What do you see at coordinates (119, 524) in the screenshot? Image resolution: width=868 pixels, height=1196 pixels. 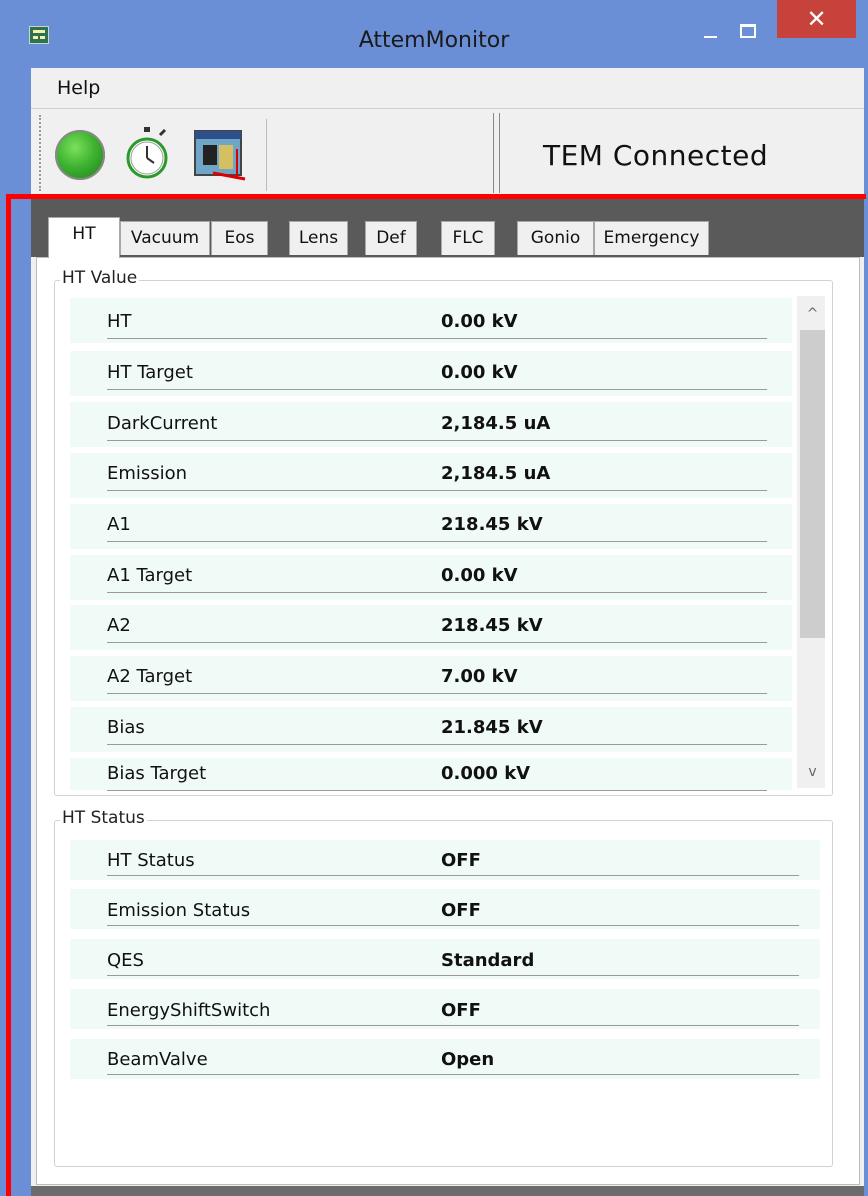 I see `row-label: A1` at bounding box center [119, 524].